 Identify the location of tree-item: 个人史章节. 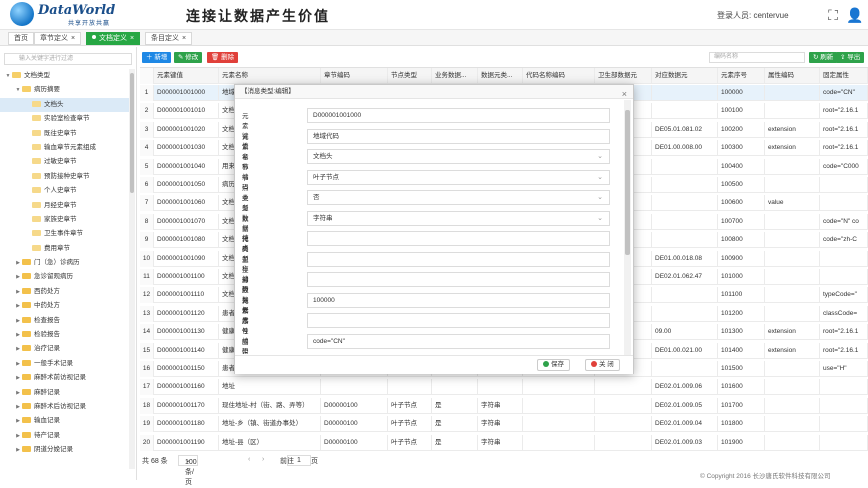
(64, 191).